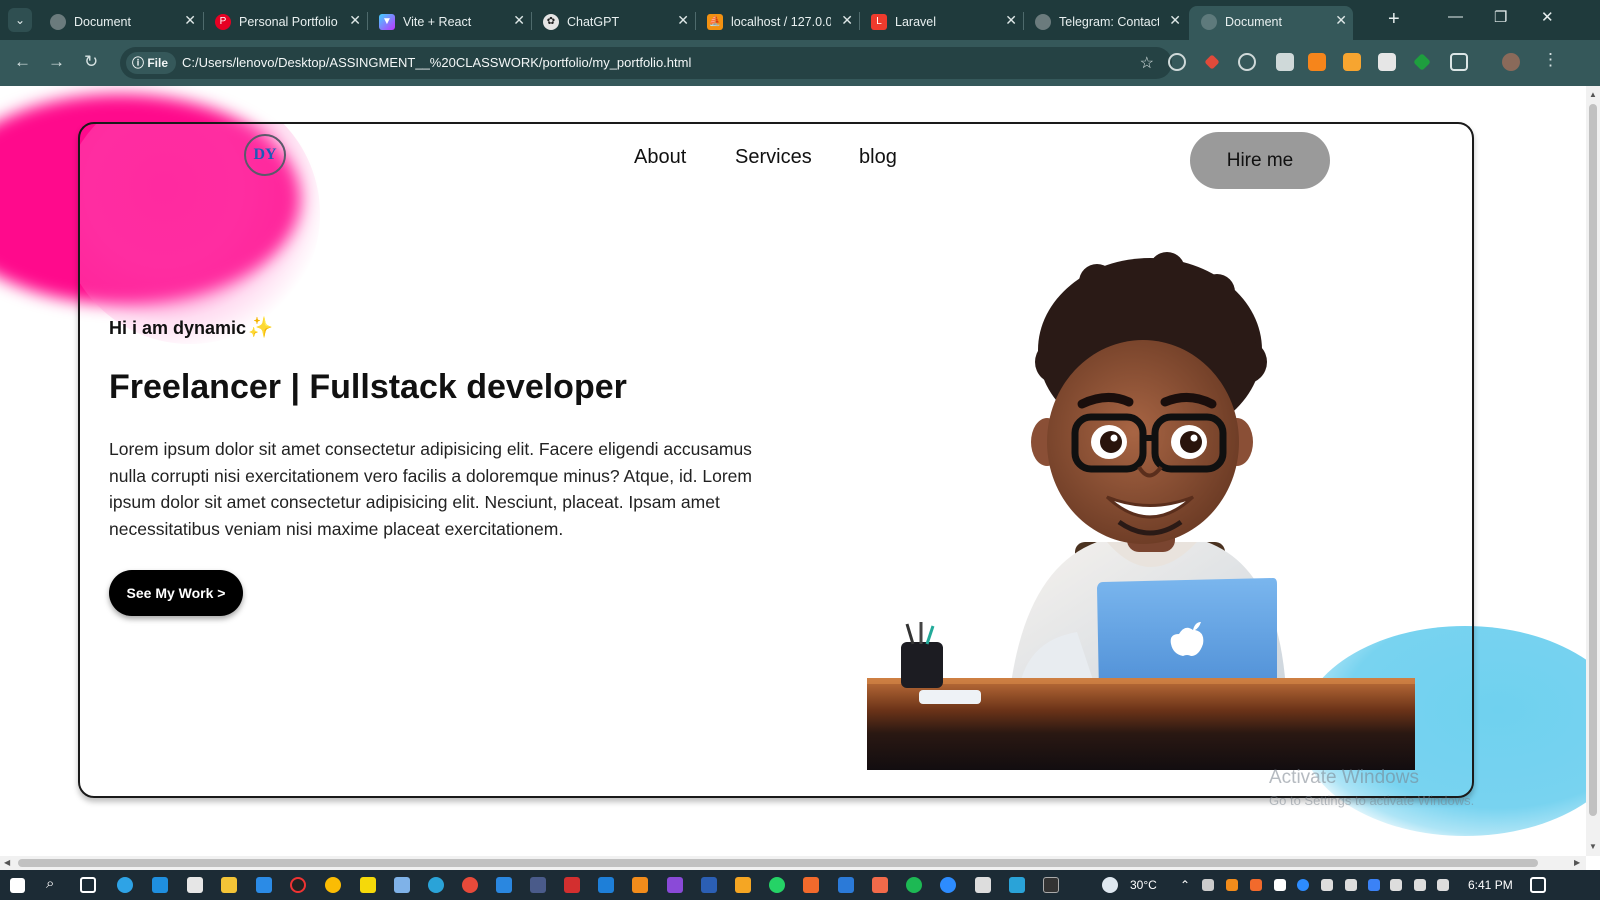 The image size is (1600, 900). What do you see at coordinates (91, 62) in the screenshot?
I see `reload-button: ↻` at bounding box center [91, 62].